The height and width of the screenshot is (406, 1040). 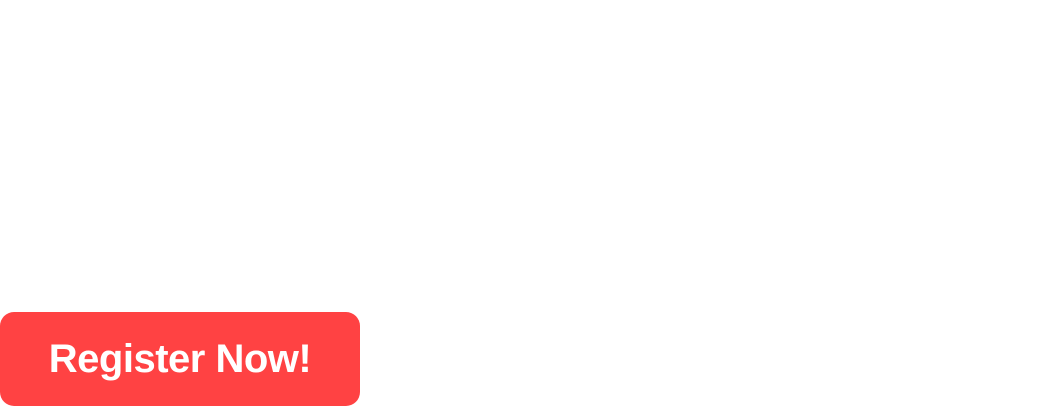 I want to click on register-now-button: Register Now!, so click(x=180, y=359).